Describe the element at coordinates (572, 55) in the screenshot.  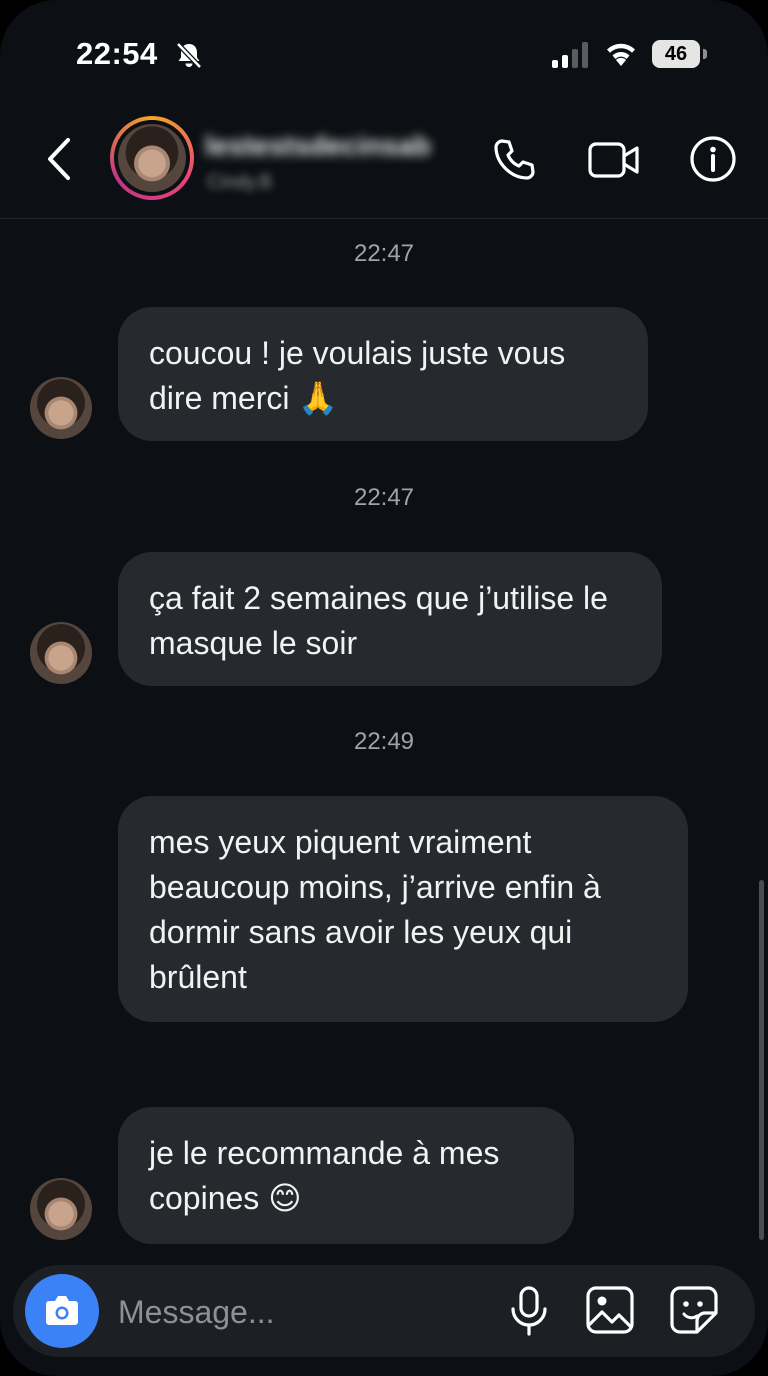
I see `signal-icon` at that location.